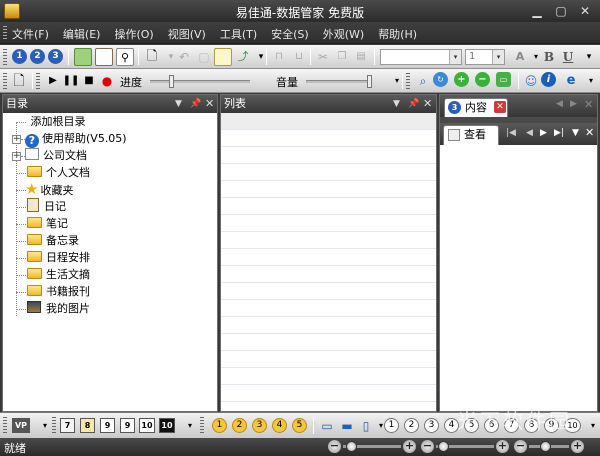 This screenshot has width=600, height=456. I want to click on tree-item: 我的图片, so click(58, 308).